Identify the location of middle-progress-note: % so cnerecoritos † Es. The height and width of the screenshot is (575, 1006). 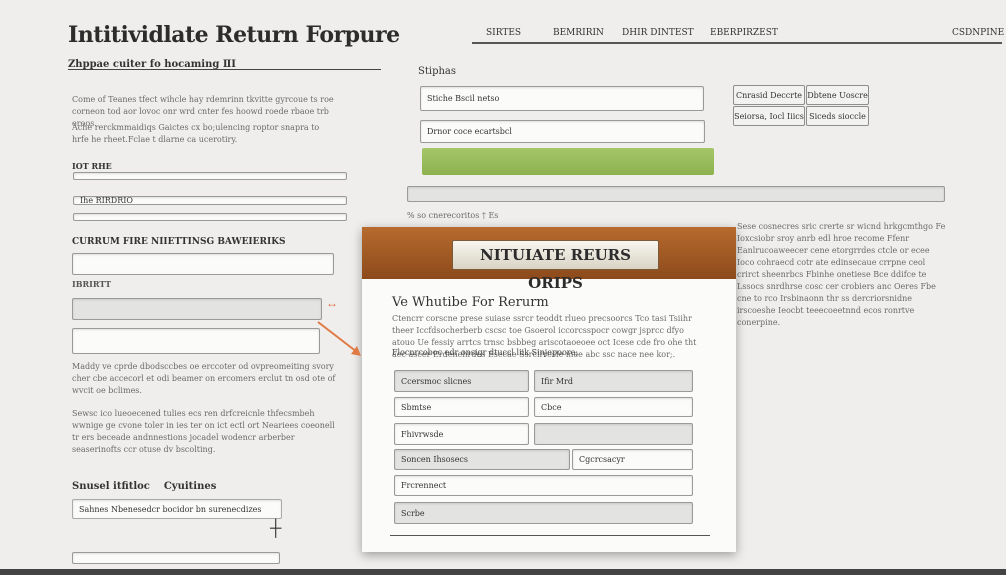
(453, 215).